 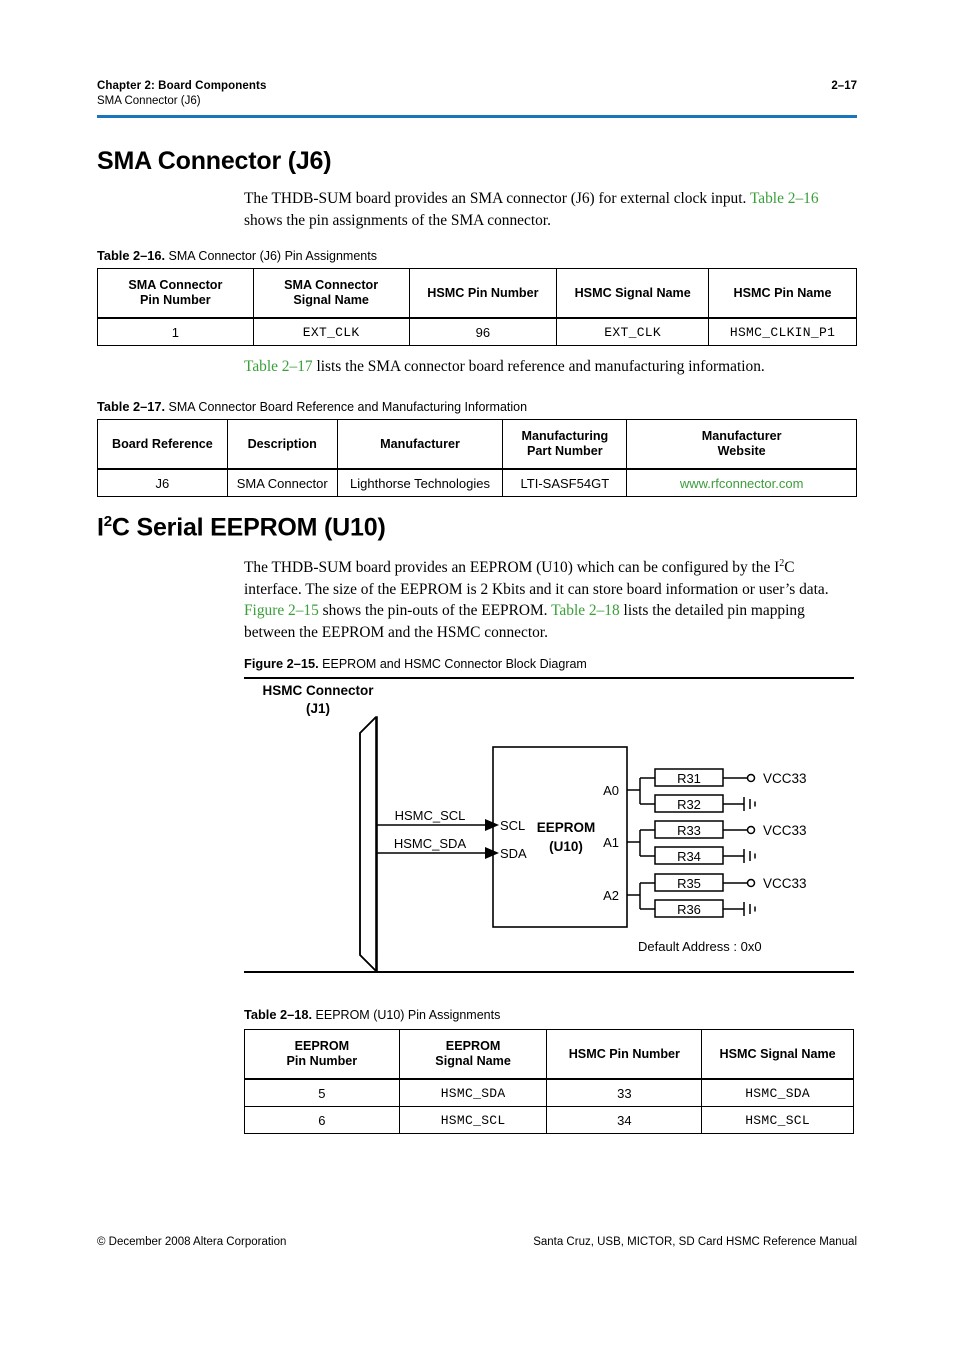 I want to click on hsmc-connector-label-line1: HSMC Connector, so click(x=319, y=690).